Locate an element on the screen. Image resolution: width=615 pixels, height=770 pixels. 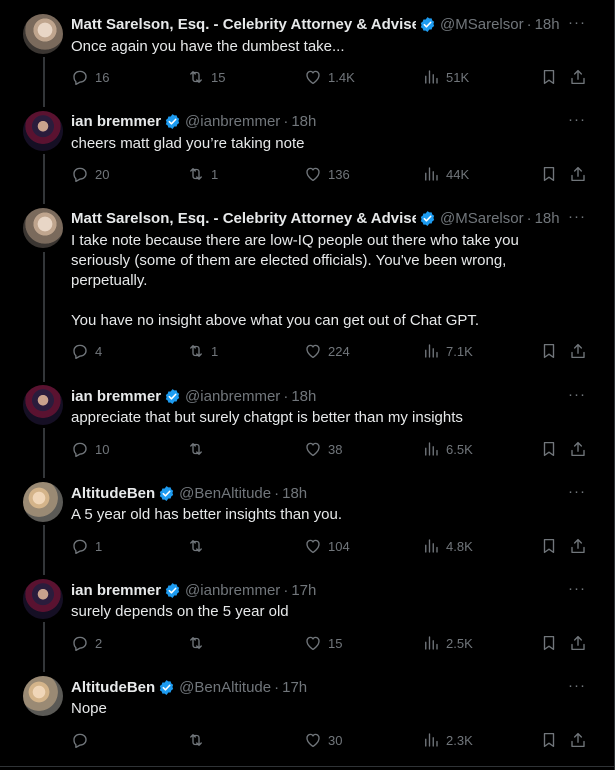
views-button: 7.1K is located at coordinates (447, 351).